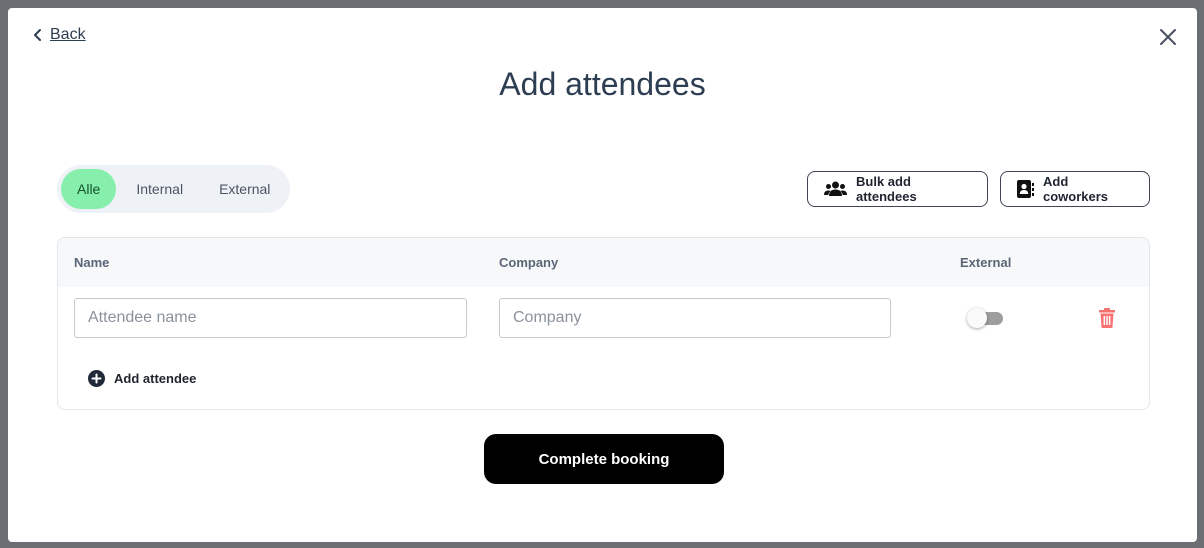  Describe the element at coordinates (159, 189) in the screenshot. I see `tab-internal: Internal` at that location.